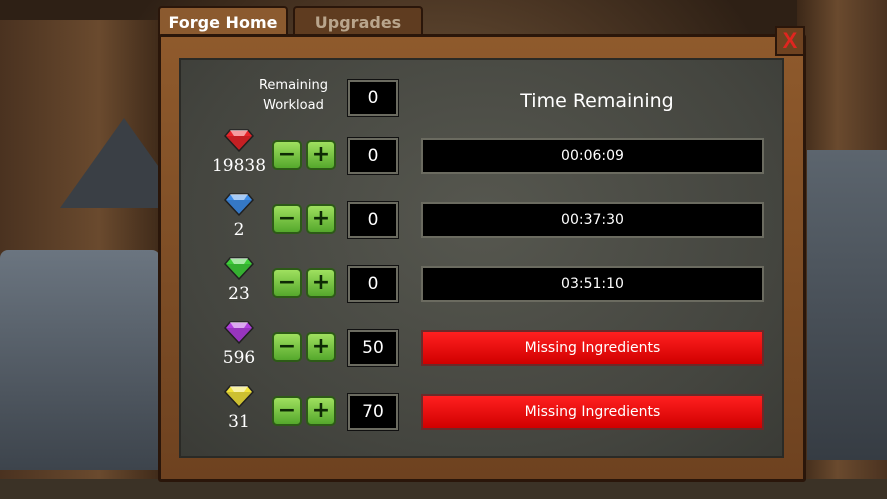 The height and width of the screenshot is (499, 887). I want to click on tab-upgrades: Upgrades, so click(358, 21).